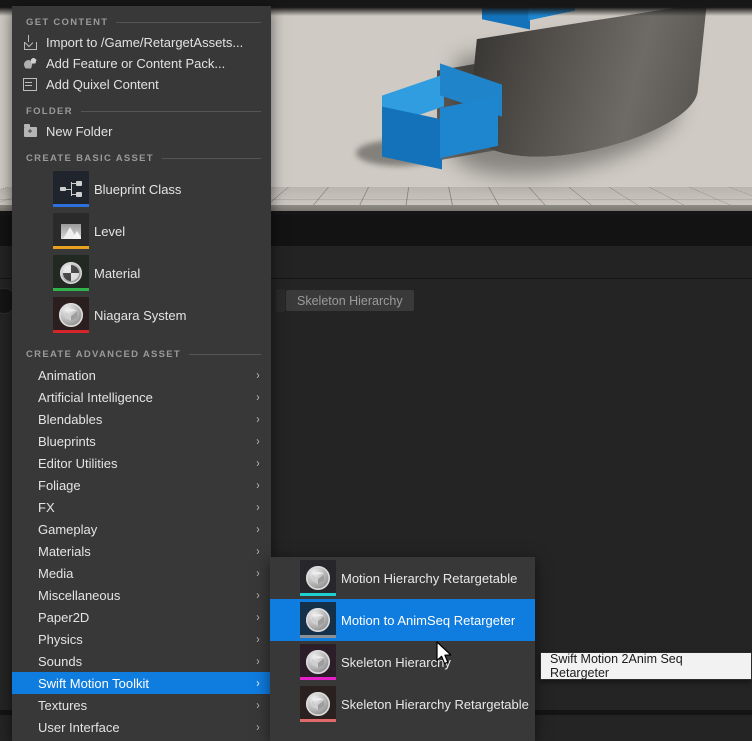  I want to click on asset-item-label: Blueprint Class, so click(138, 189).